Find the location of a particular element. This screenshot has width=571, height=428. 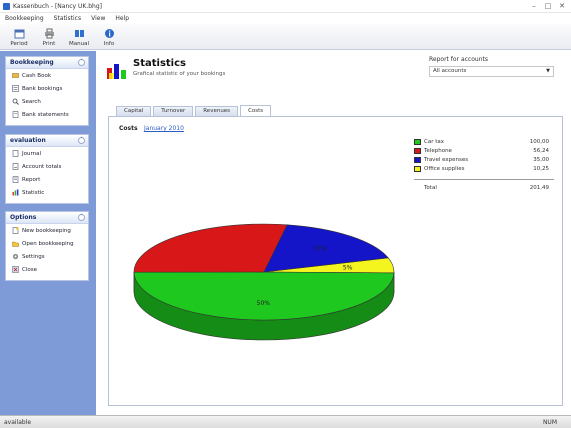

chart-icon is located at coordinates (15, 192).